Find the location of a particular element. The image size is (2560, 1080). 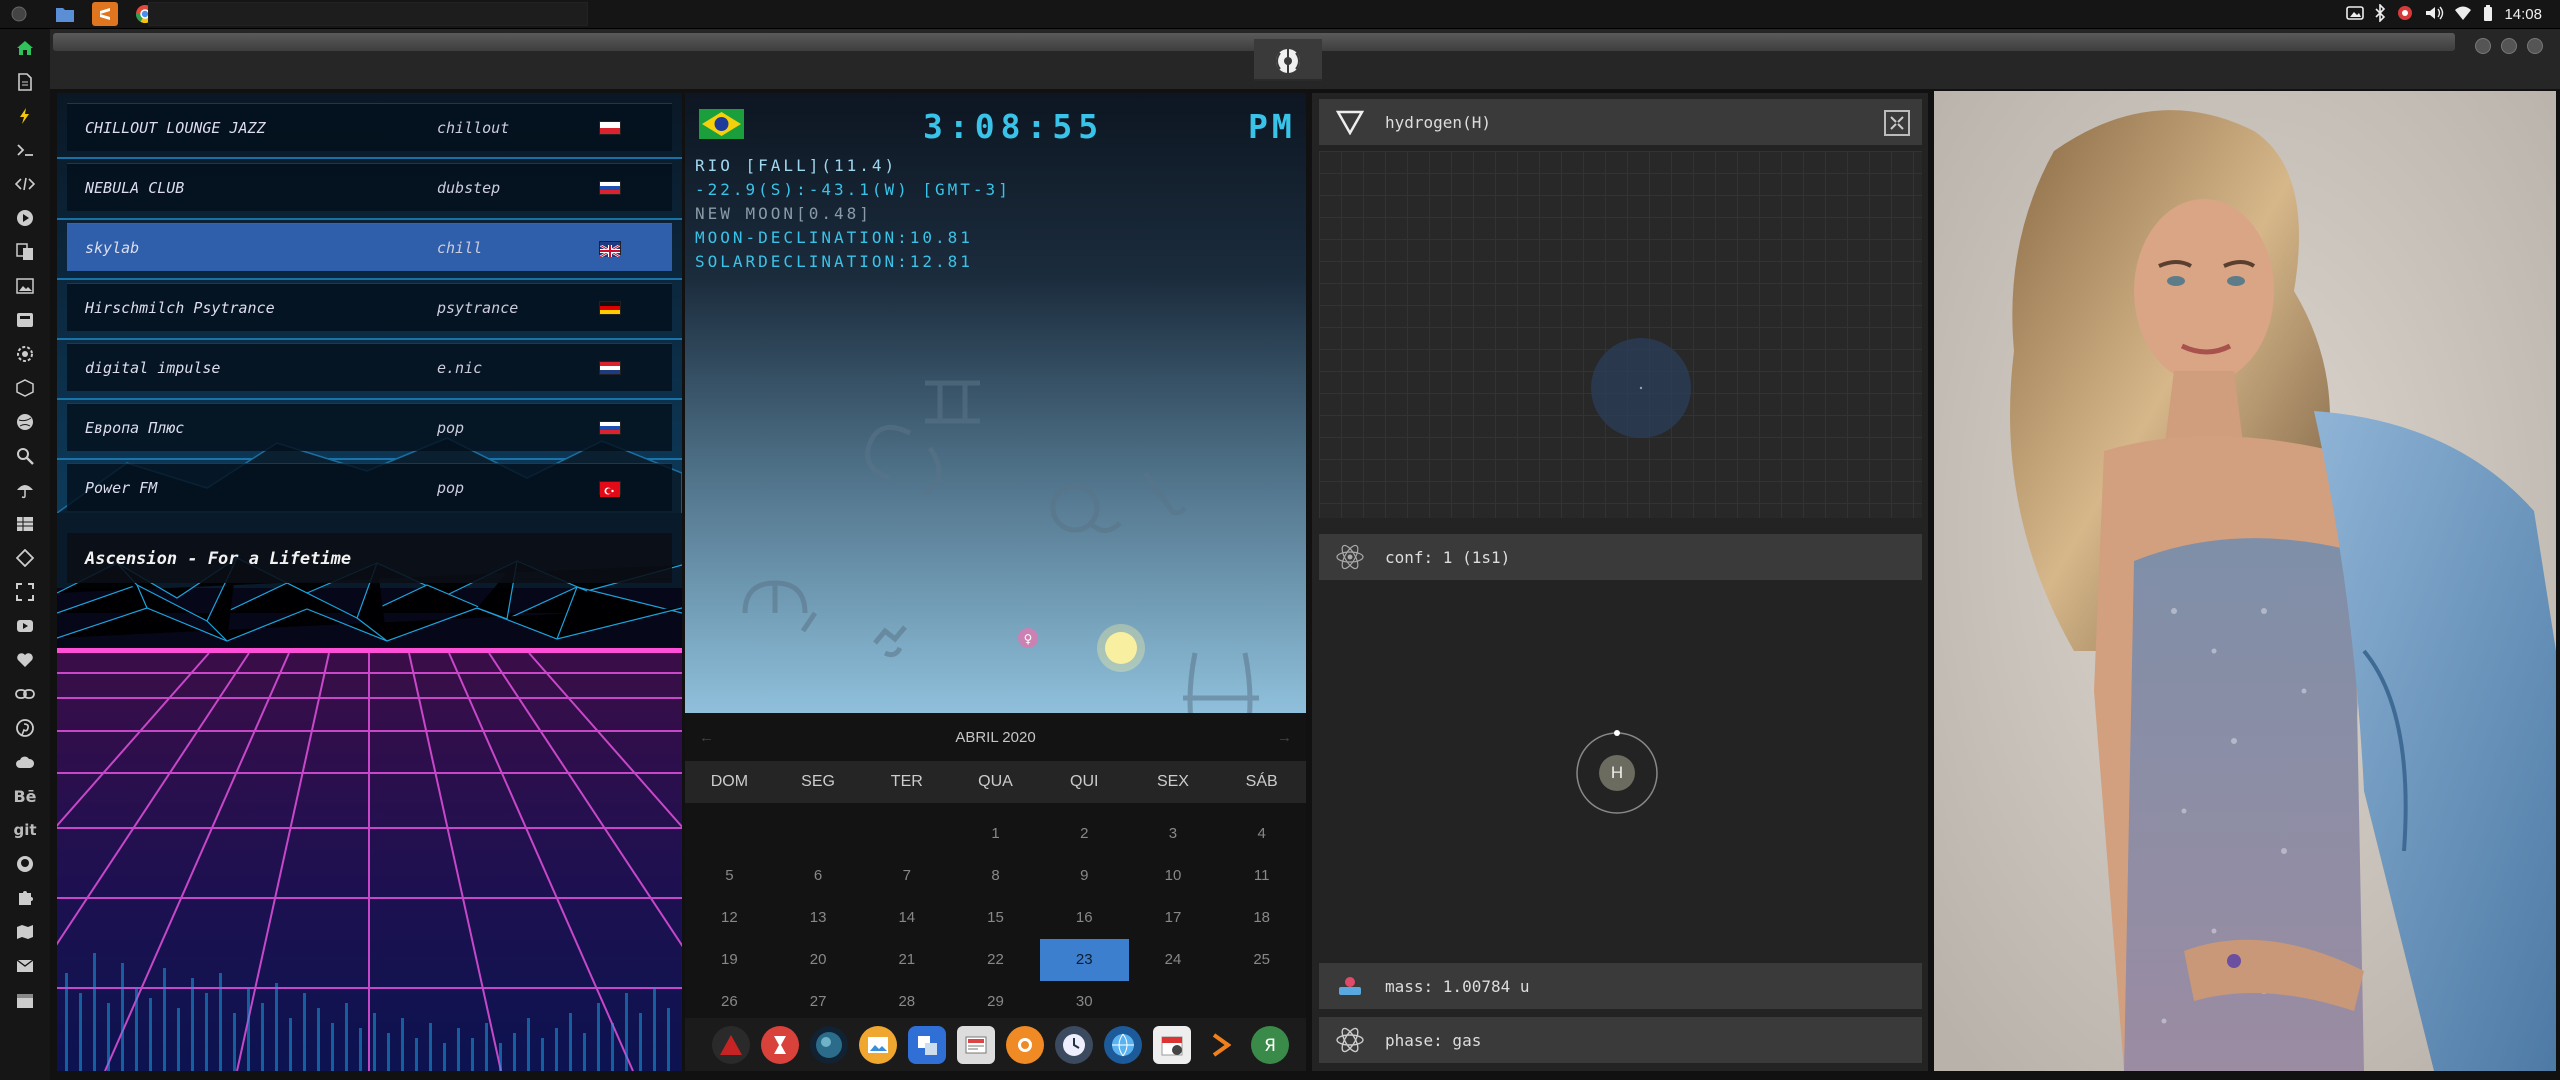

screenshot-icon is located at coordinates (2355, 15).